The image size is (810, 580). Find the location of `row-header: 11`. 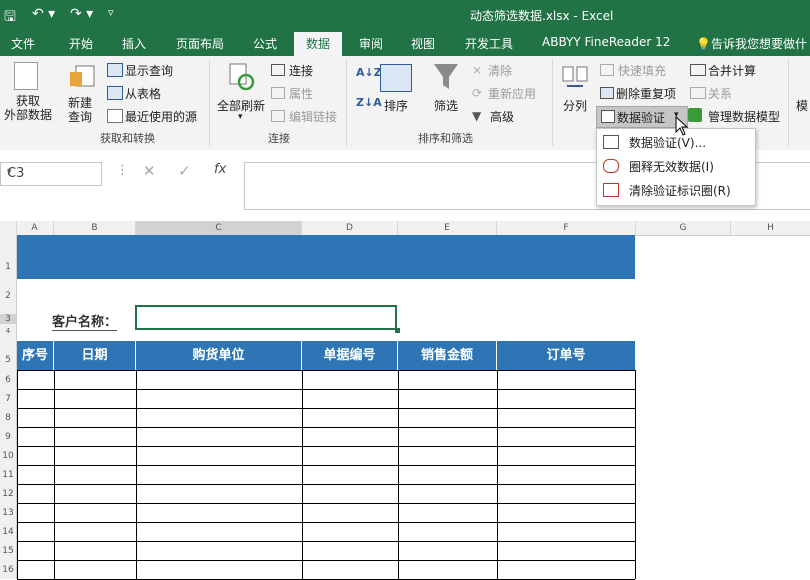

row-header: 11 is located at coordinates (8, 475).